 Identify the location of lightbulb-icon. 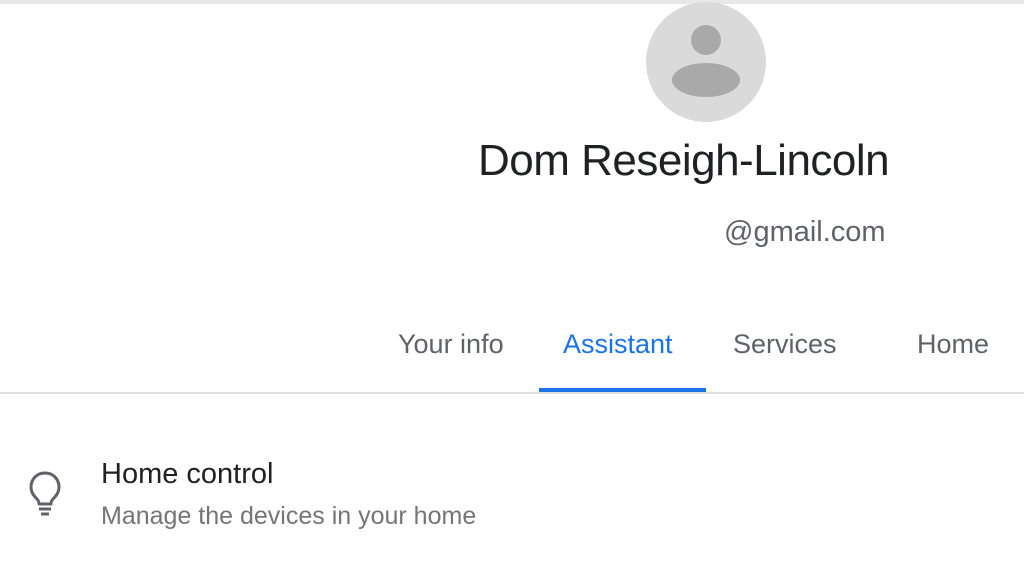
(45, 493).